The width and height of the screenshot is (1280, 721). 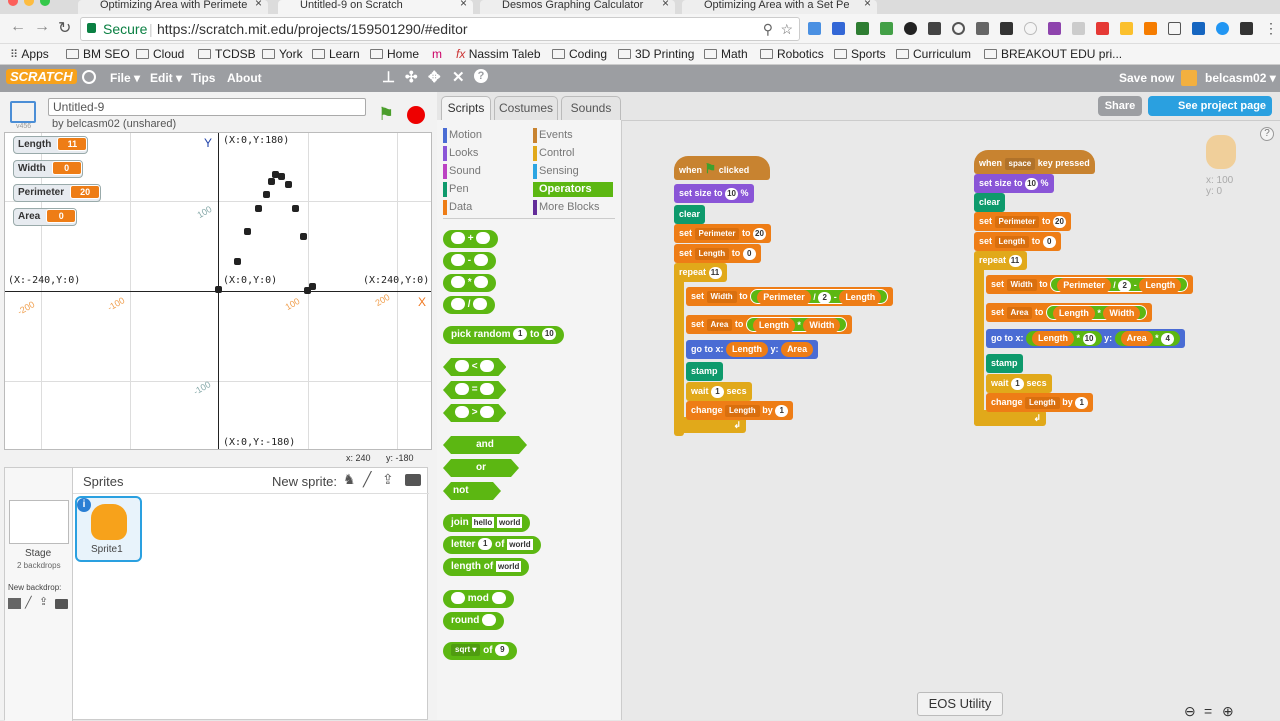 What do you see at coordinates (84, 505) in the screenshot?
I see `info-icon: i` at bounding box center [84, 505].